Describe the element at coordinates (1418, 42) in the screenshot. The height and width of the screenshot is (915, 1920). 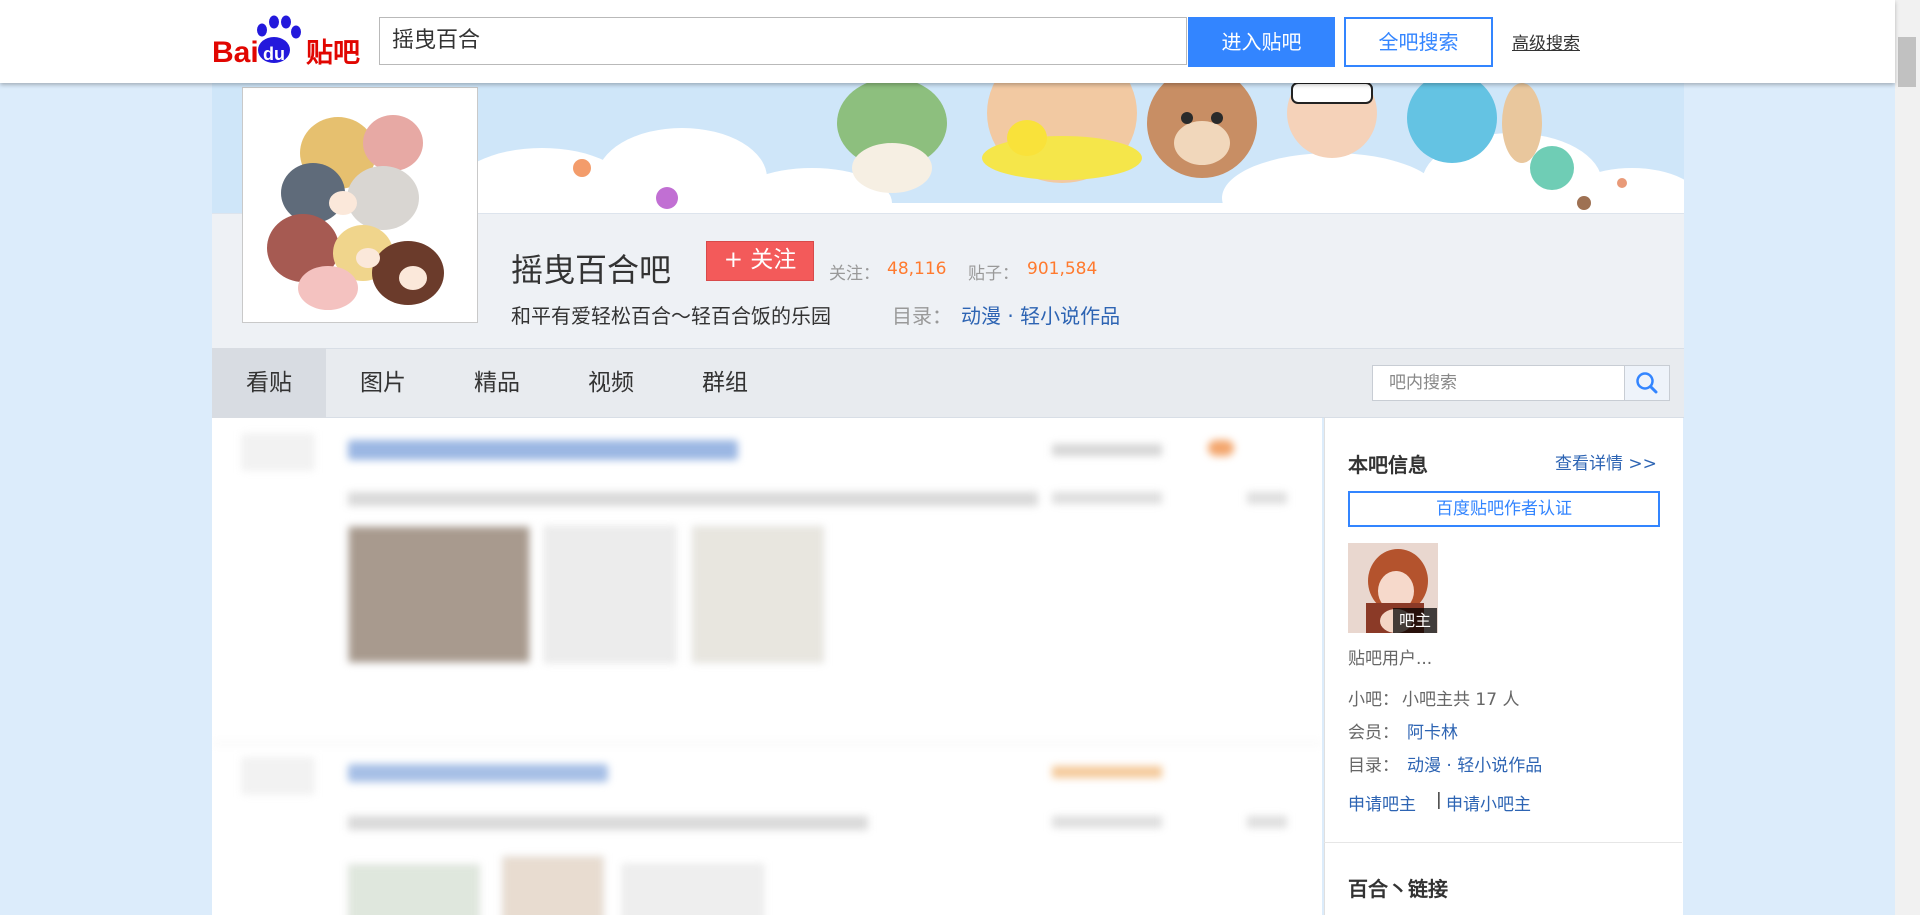
I see `global-search-button: 全吧搜索` at that location.